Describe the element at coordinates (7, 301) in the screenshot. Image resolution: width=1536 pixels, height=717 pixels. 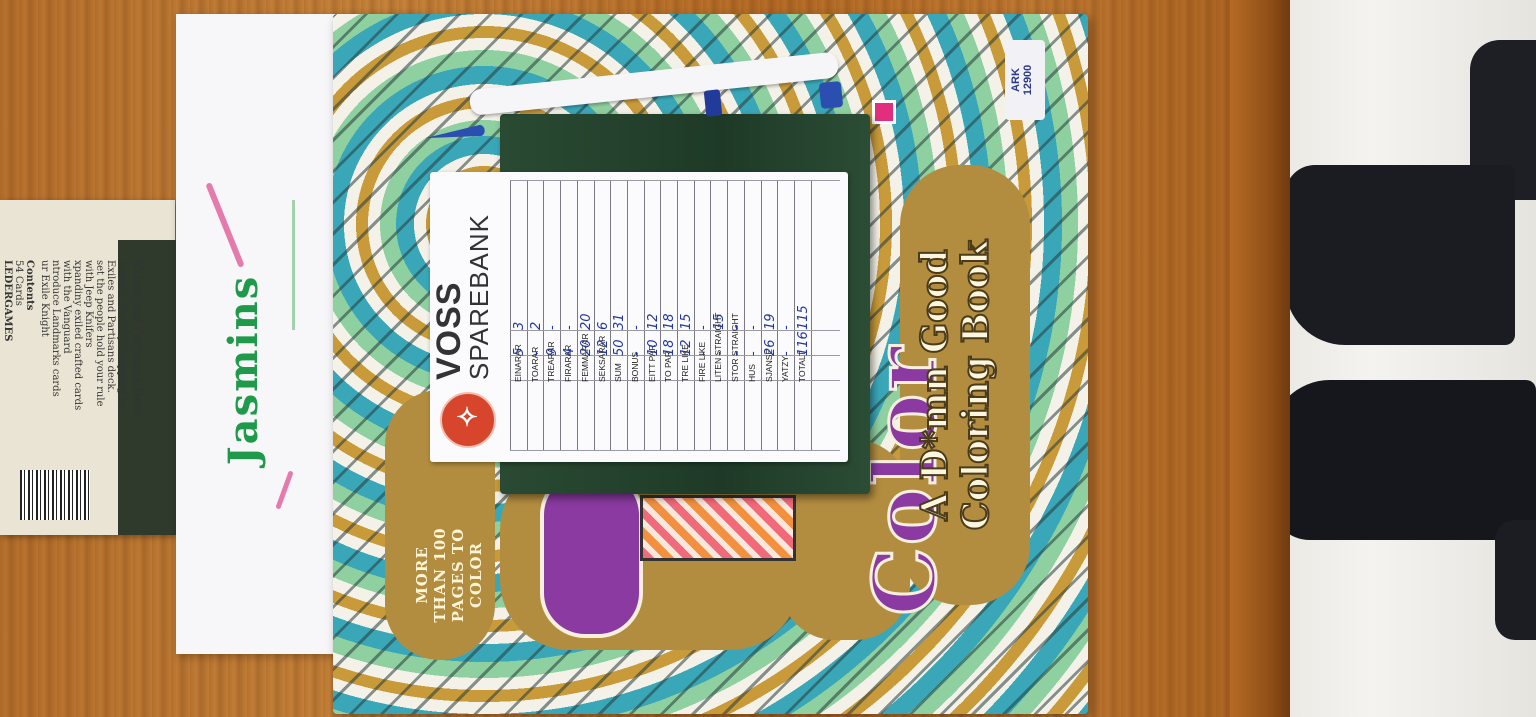
I see `deck-publisher: LEDERGAMES` at that location.